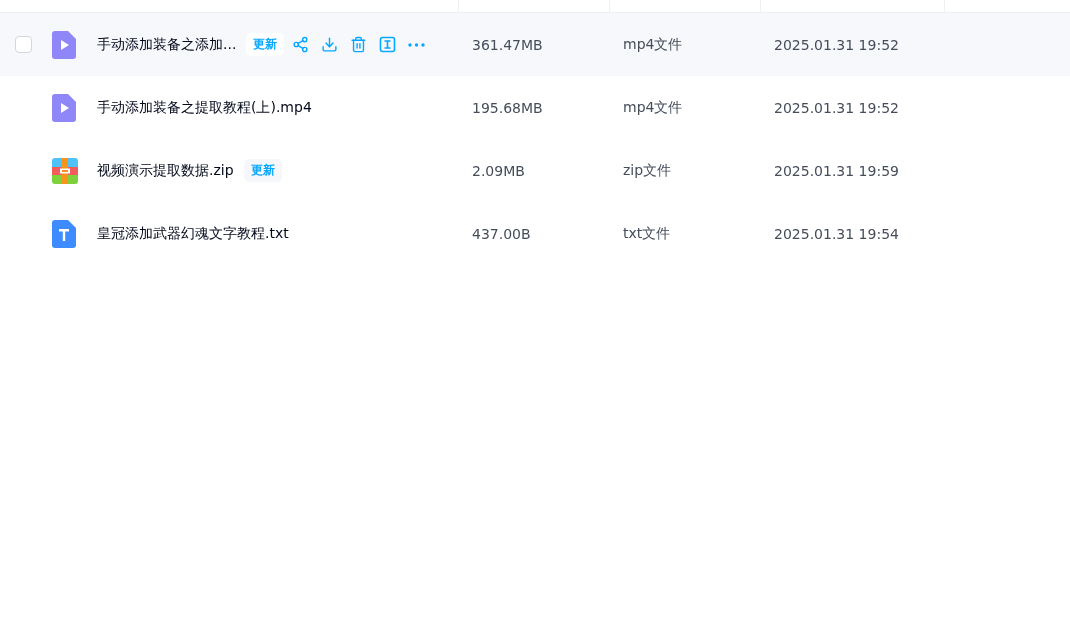  Describe the element at coordinates (193, 233) in the screenshot. I see `file-name: 皇冠添加武器幻魂文字教程.txt` at that location.